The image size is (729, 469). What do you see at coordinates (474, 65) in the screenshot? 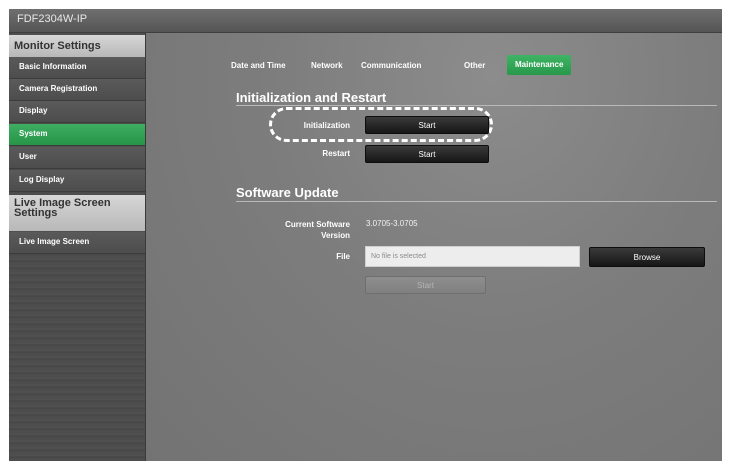
I see `tab-other: Other` at bounding box center [474, 65].